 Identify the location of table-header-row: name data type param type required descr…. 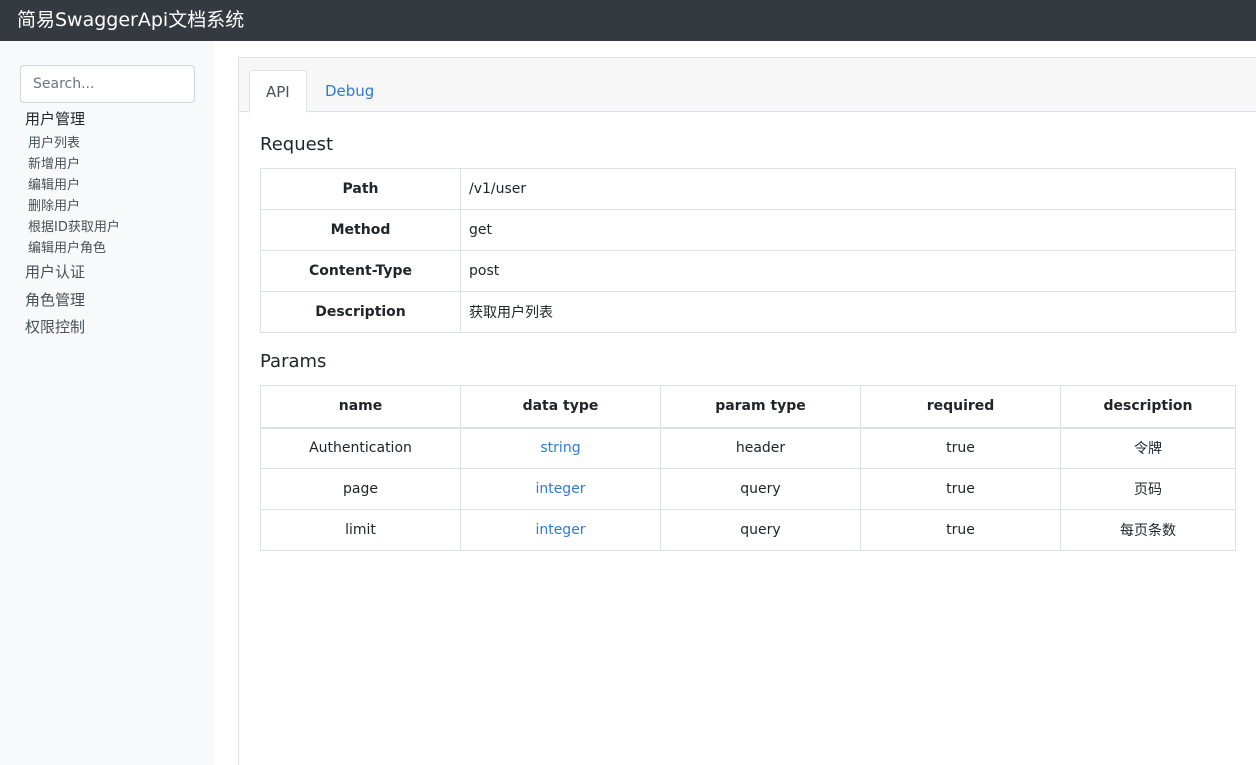
(748, 407).